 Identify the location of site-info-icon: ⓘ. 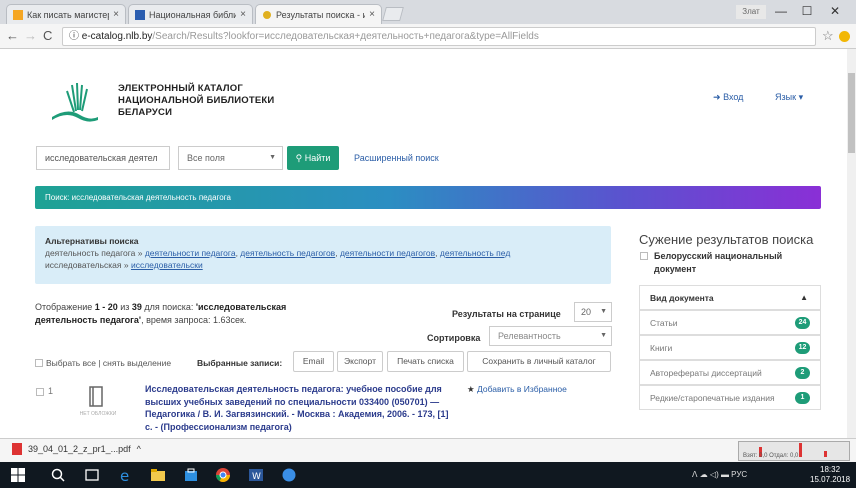
(74, 36).